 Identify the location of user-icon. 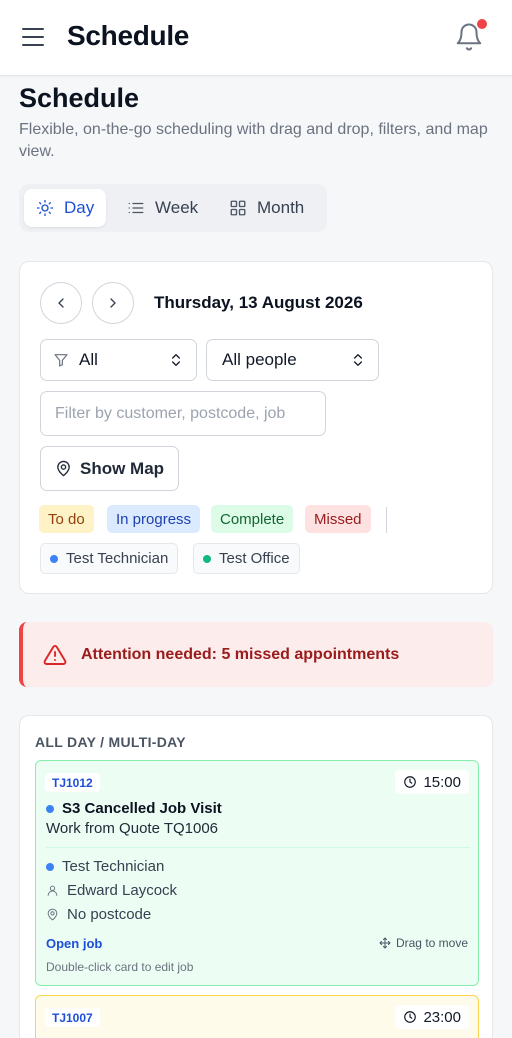
(52, 890).